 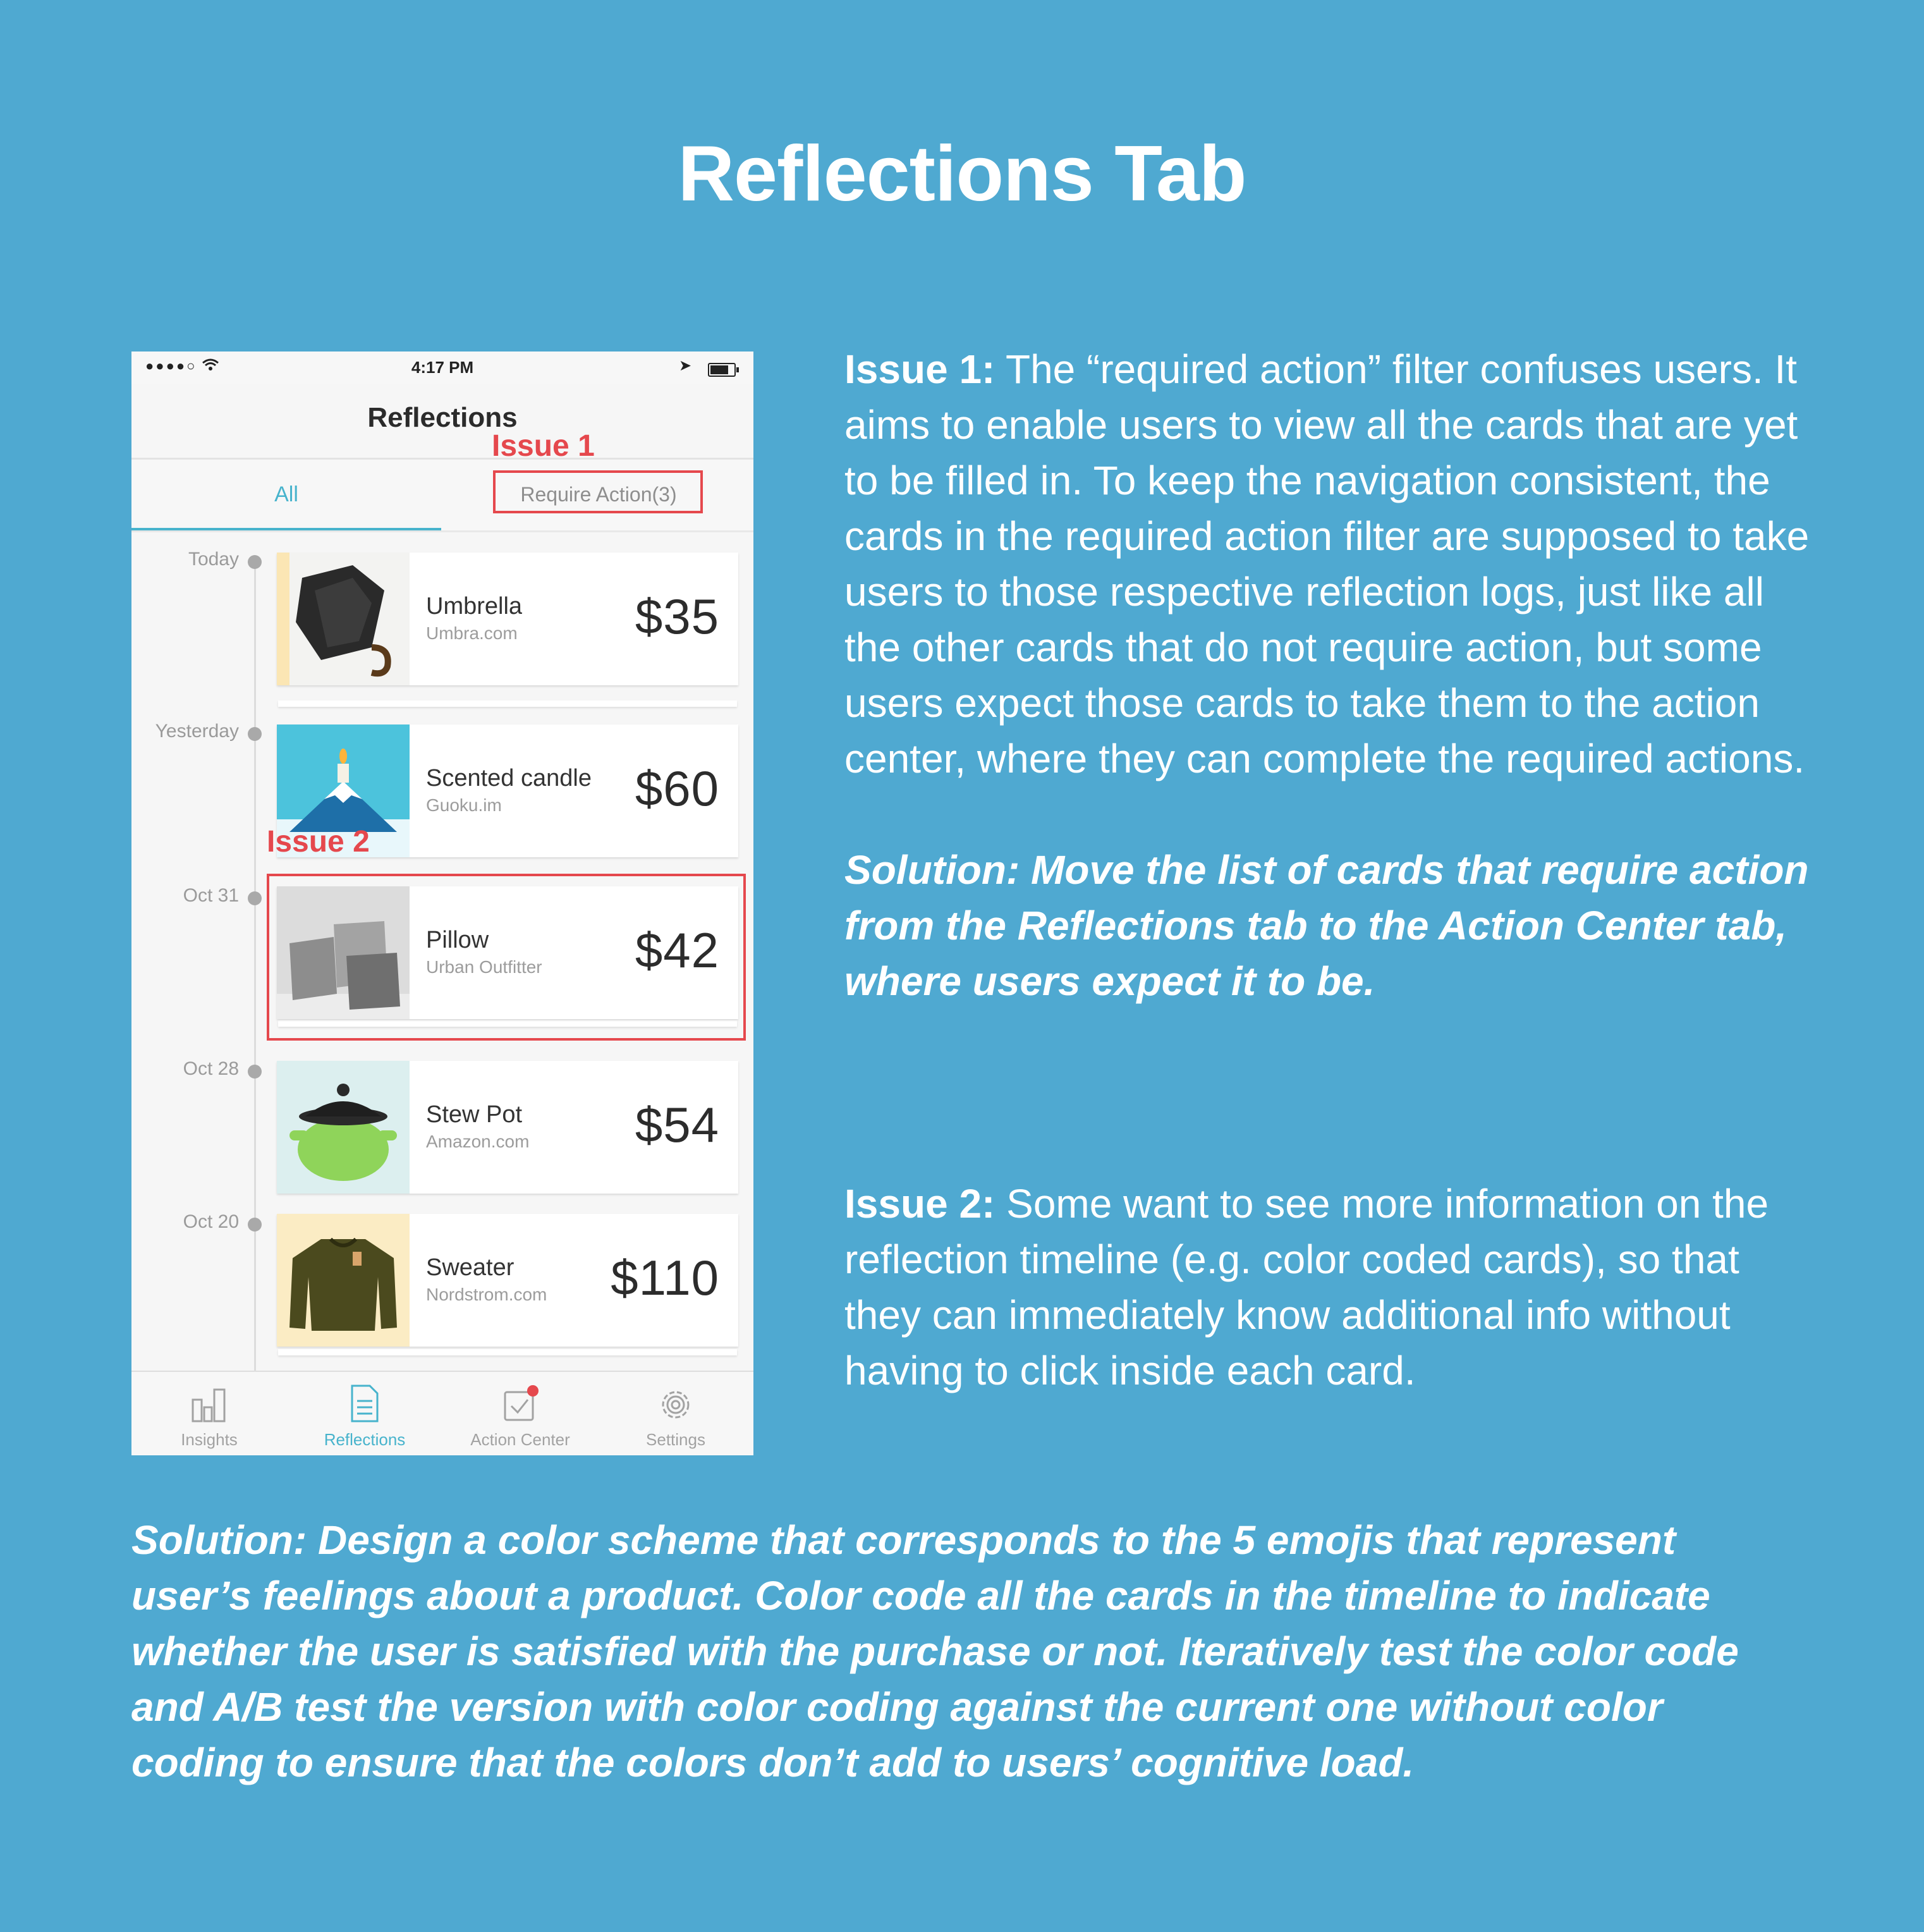 I want to click on card-price: $60, so click(x=677, y=788).